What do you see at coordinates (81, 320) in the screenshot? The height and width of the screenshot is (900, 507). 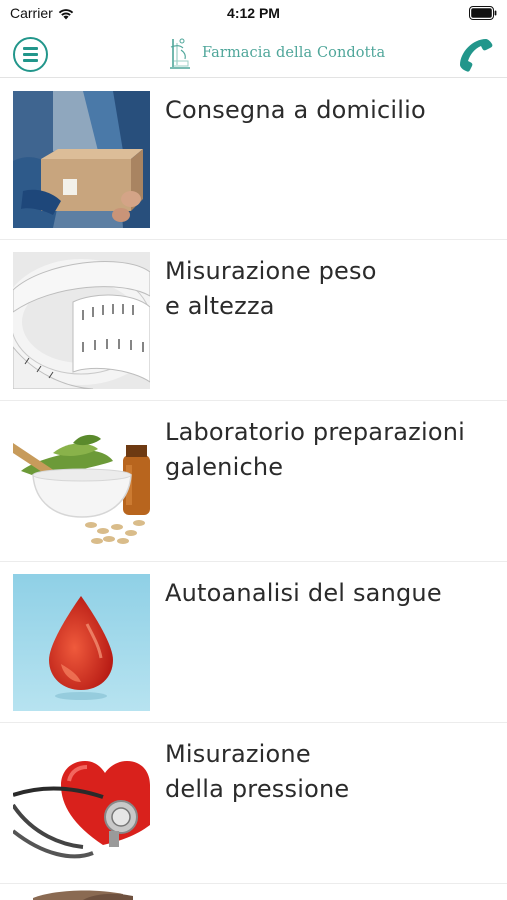 I see `measuring-tape-photo` at bounding box center [81, 320].